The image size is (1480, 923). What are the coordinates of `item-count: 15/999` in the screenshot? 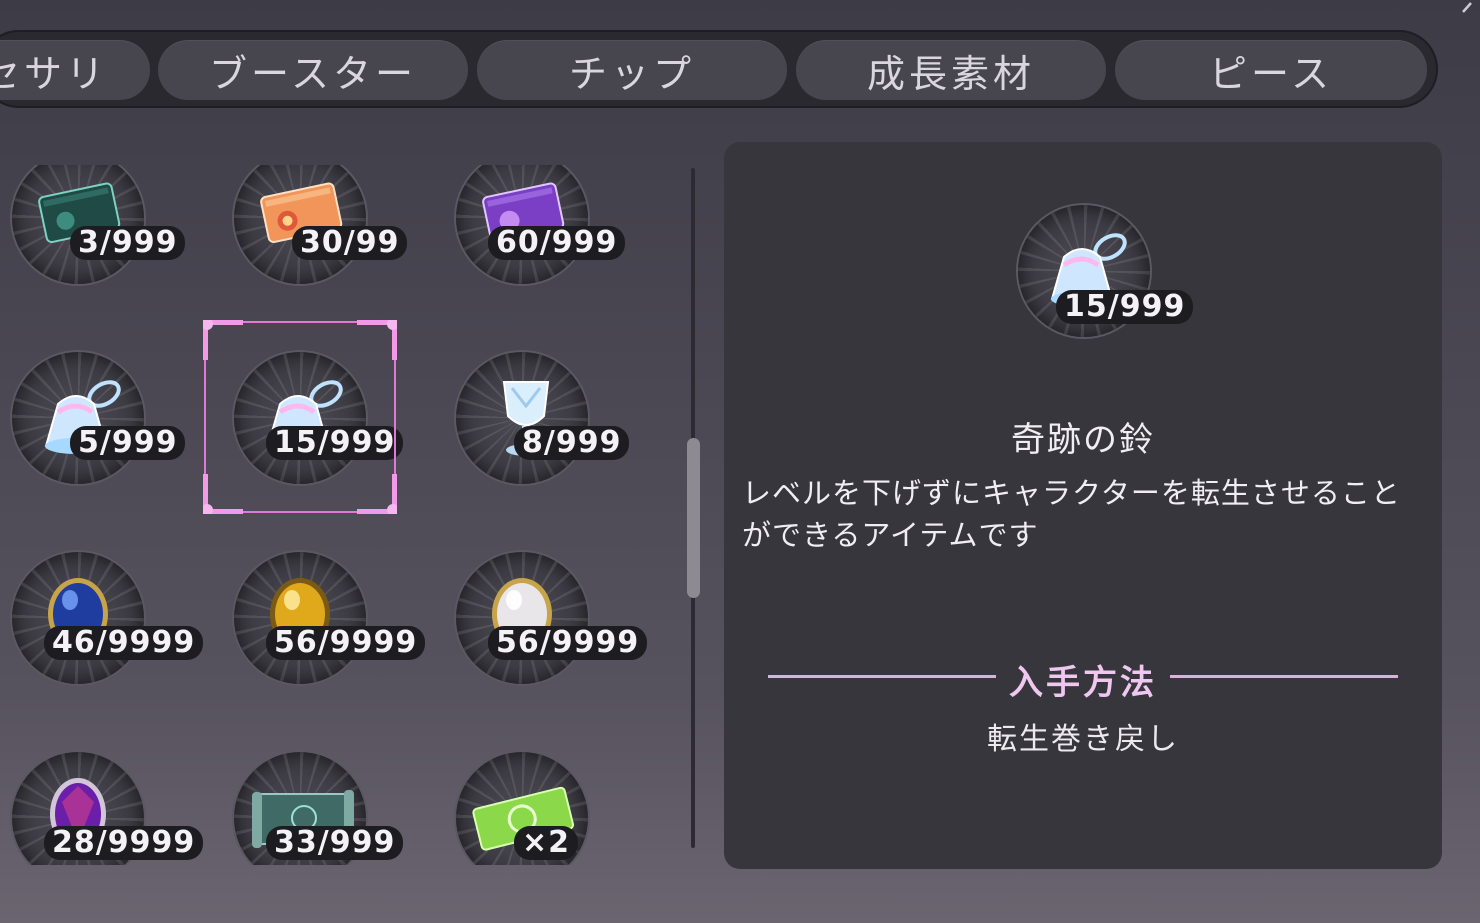 It's located at (335, 443).